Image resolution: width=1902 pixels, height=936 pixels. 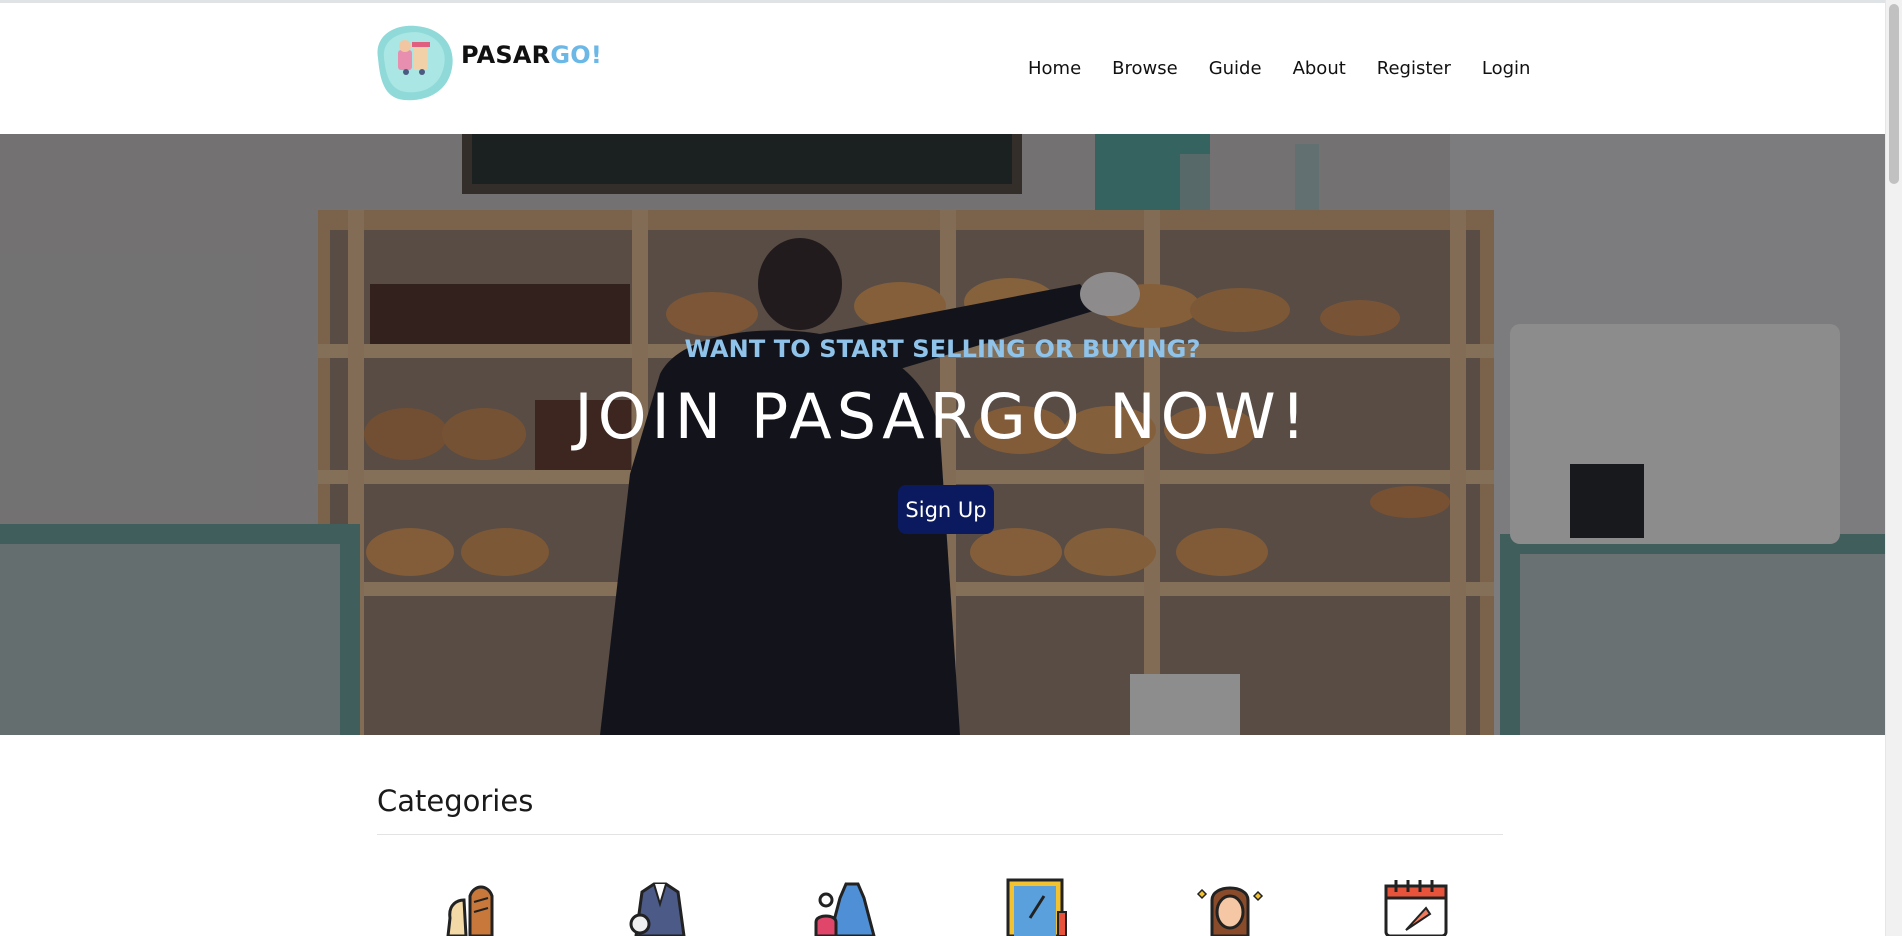 What do you see at coordinates (1319, 68) in the screenshot?
I see `nav-about: About` at bounding box center [1319, 68].